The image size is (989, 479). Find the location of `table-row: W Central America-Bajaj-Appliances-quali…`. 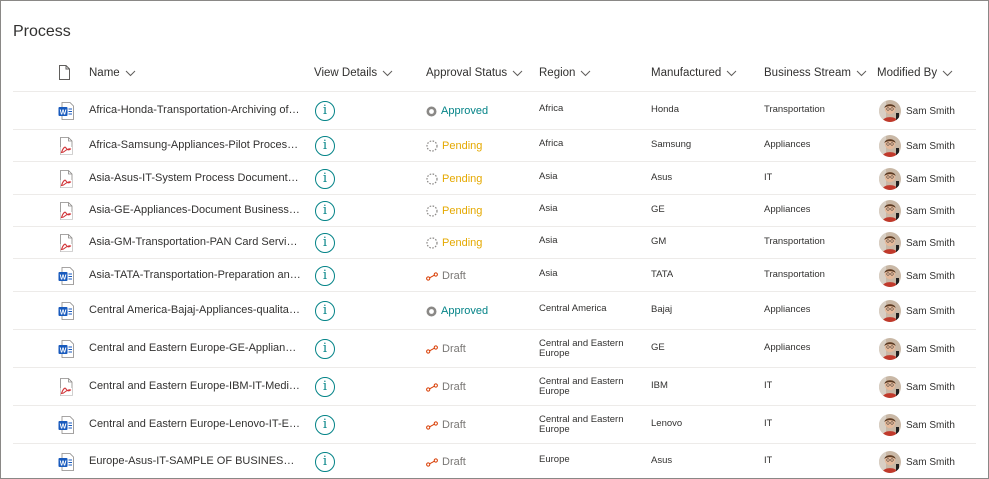

table-row: W Central America-Bajaj-Appliances-quali… is located at coordinates (494, 311).